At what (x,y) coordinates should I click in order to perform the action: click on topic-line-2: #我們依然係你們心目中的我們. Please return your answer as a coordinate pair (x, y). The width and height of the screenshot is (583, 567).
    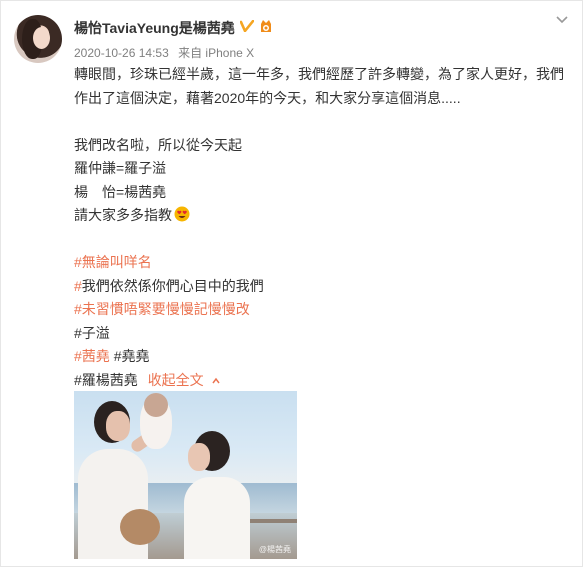
    Looking at the image, I should click on (324, 287).